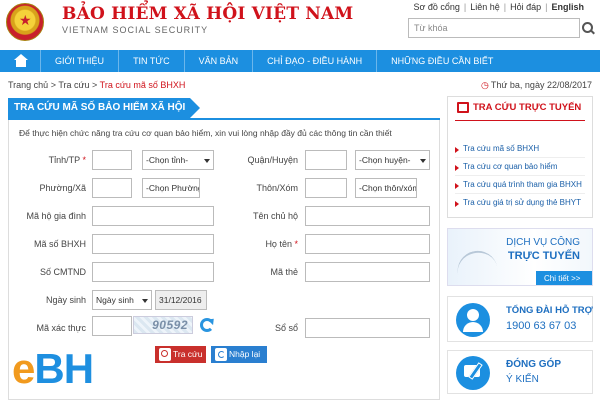  What do you see at coordinates (104, 108) in the screenshot?
I see `form-title: TRA CỨU MÃ SỐ BẢO HIỂM XÃ HỘI` at bounding box center [104, 108].